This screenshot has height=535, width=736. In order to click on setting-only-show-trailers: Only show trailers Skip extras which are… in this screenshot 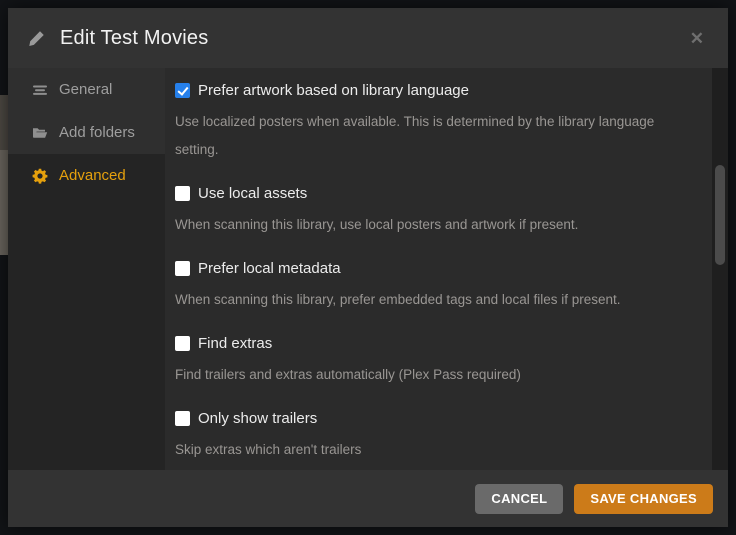, I will do `click(433, 437)`.